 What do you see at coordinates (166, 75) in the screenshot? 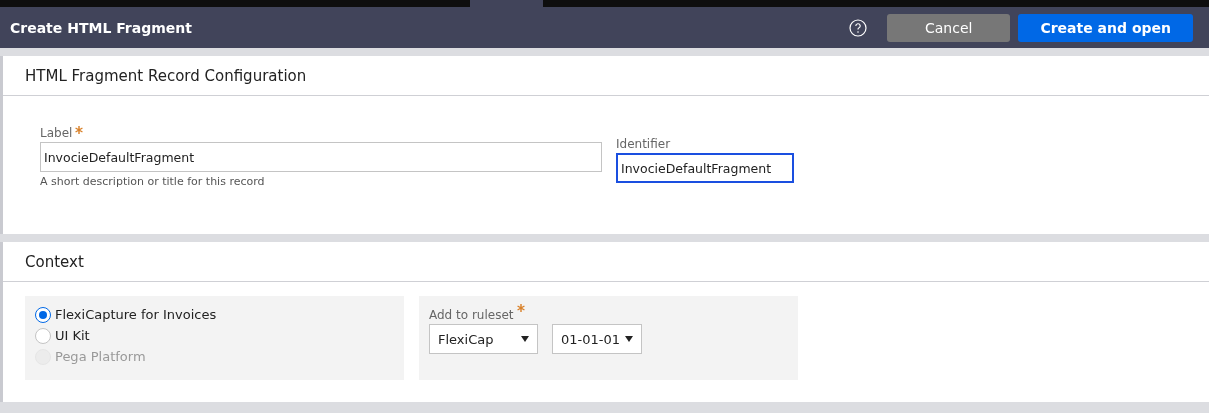
I see `section-title: HTML Fragment Record Configuration` at bounding box center [166, 75].